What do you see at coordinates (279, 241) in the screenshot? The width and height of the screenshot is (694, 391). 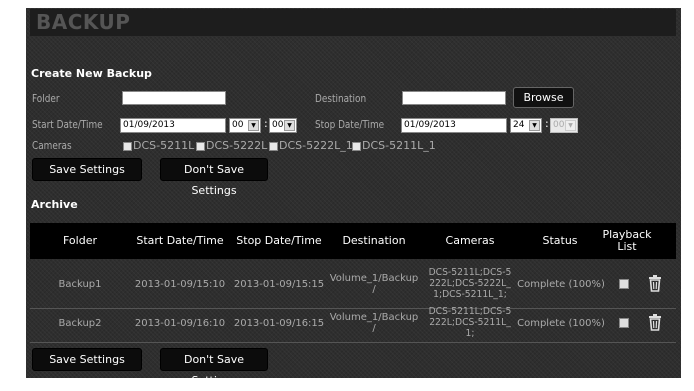 I see `col-stop-datetime: Stop Date/Time` at bounding box center [279, 241].